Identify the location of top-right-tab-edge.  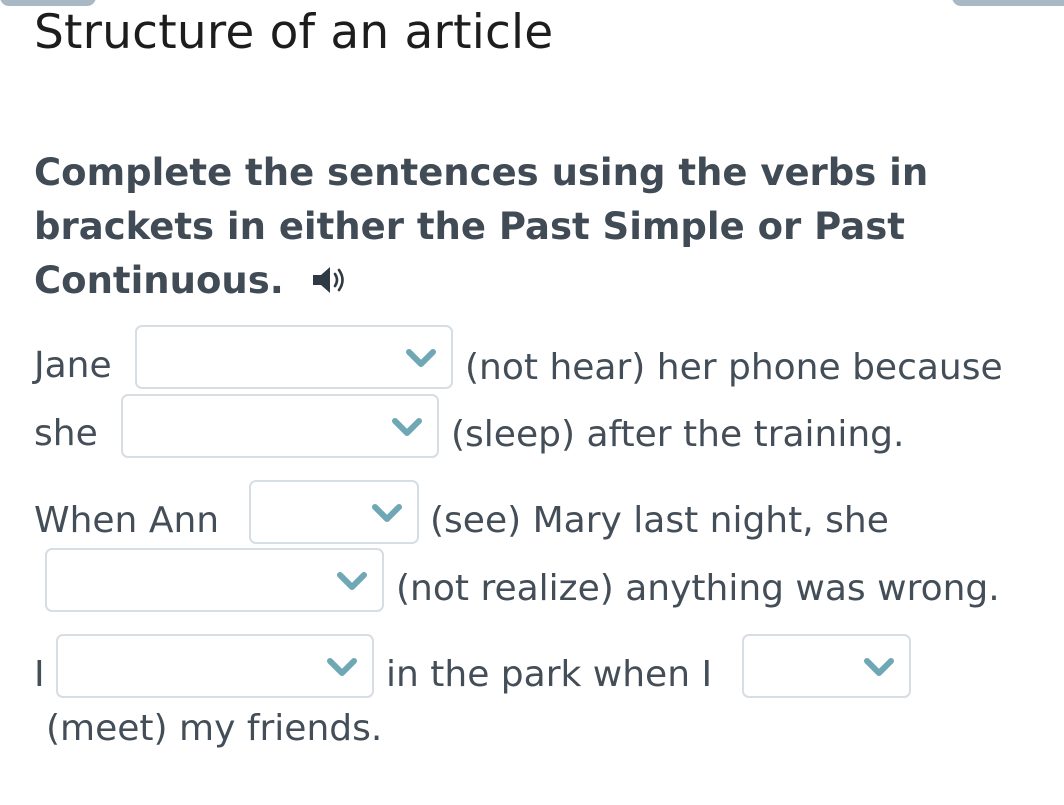
(1008, 3).